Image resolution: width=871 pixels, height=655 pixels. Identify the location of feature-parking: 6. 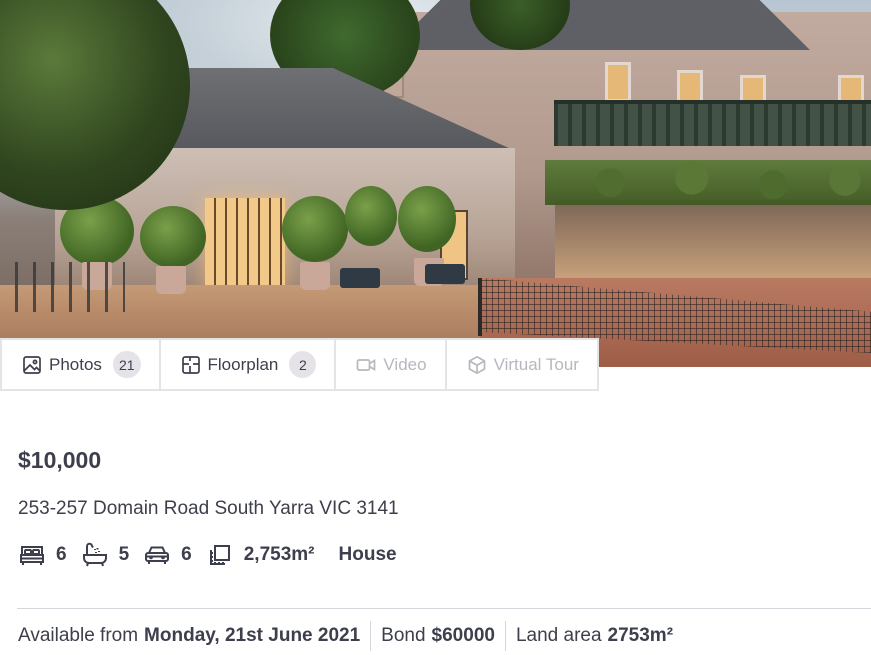
(167, 555).